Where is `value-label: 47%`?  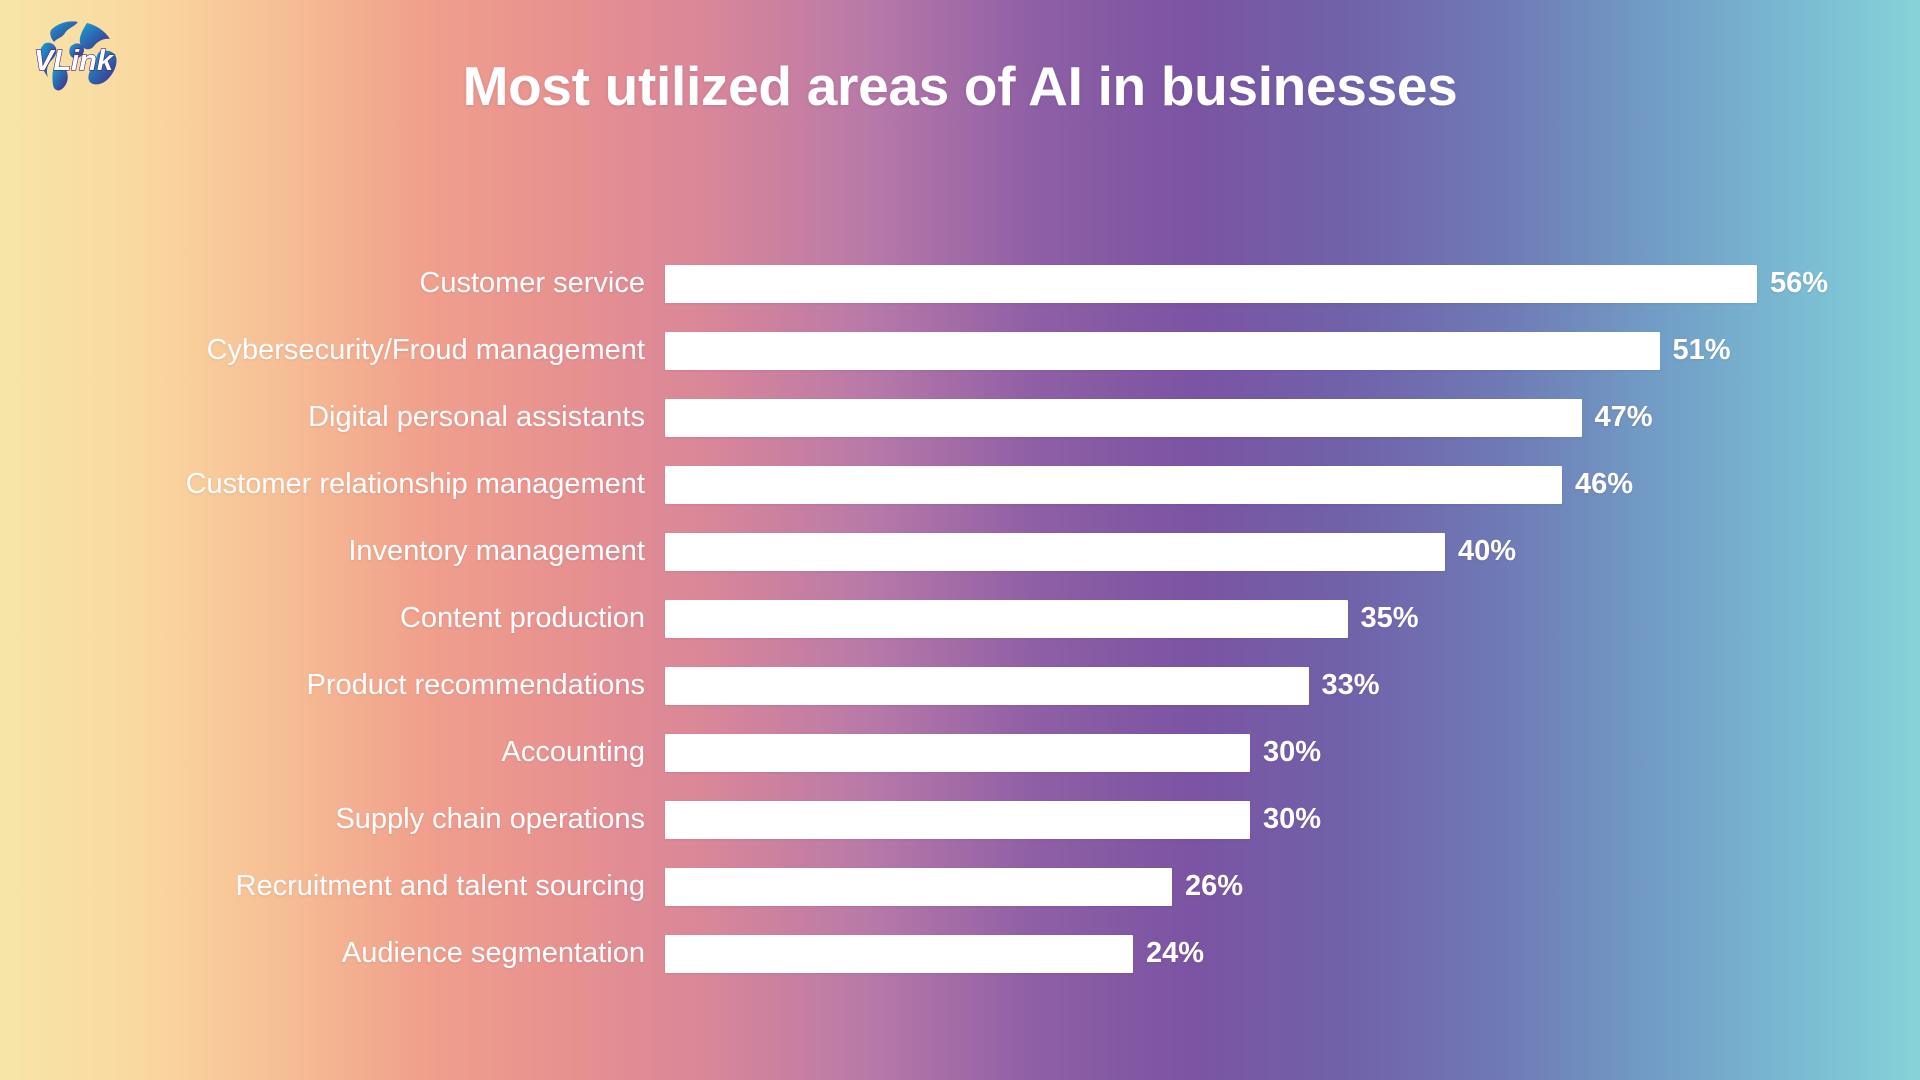 value-label: 47% is located at coordinates (1623, 417).